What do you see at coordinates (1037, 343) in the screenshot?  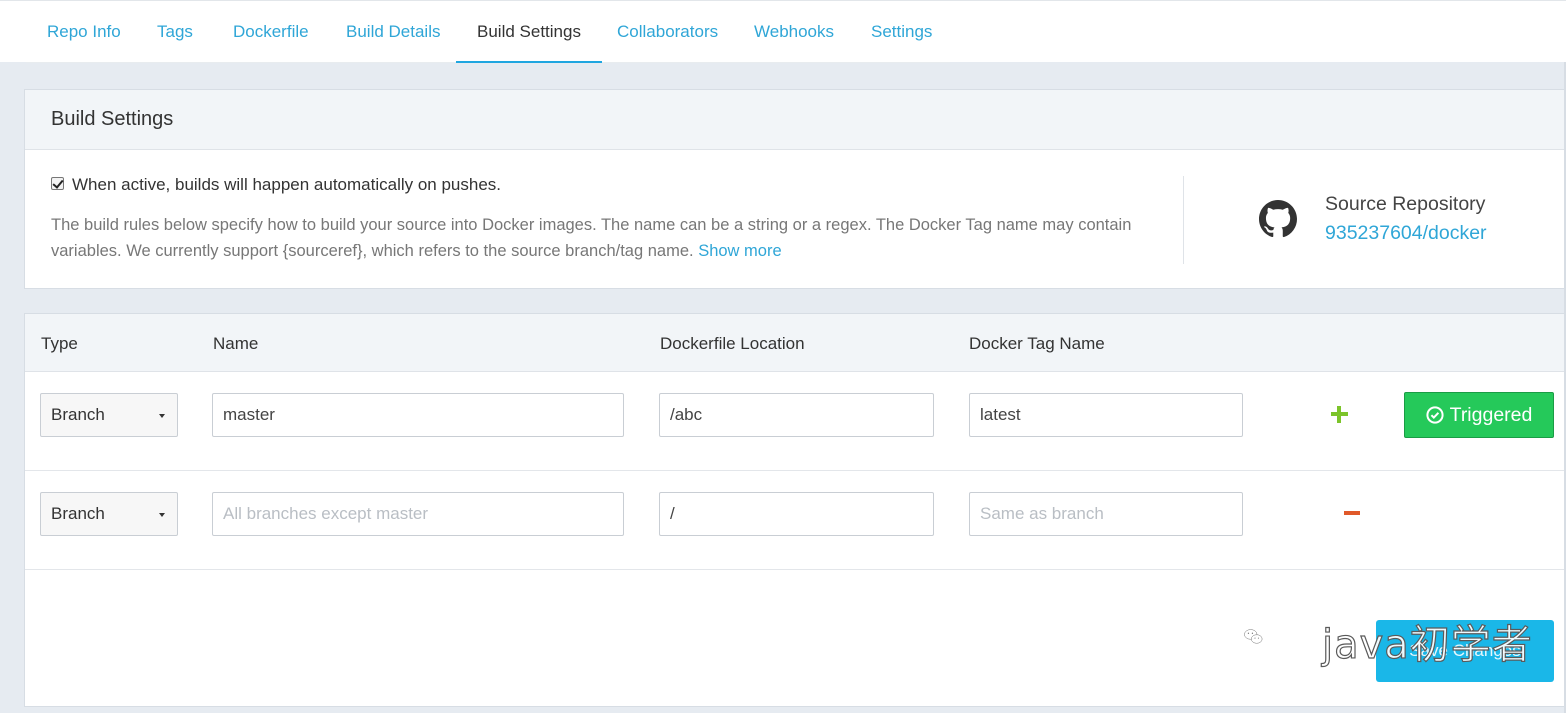 I see `header-docker-tag-name: Docker Tag Name` at bounding box center [1037, 343].